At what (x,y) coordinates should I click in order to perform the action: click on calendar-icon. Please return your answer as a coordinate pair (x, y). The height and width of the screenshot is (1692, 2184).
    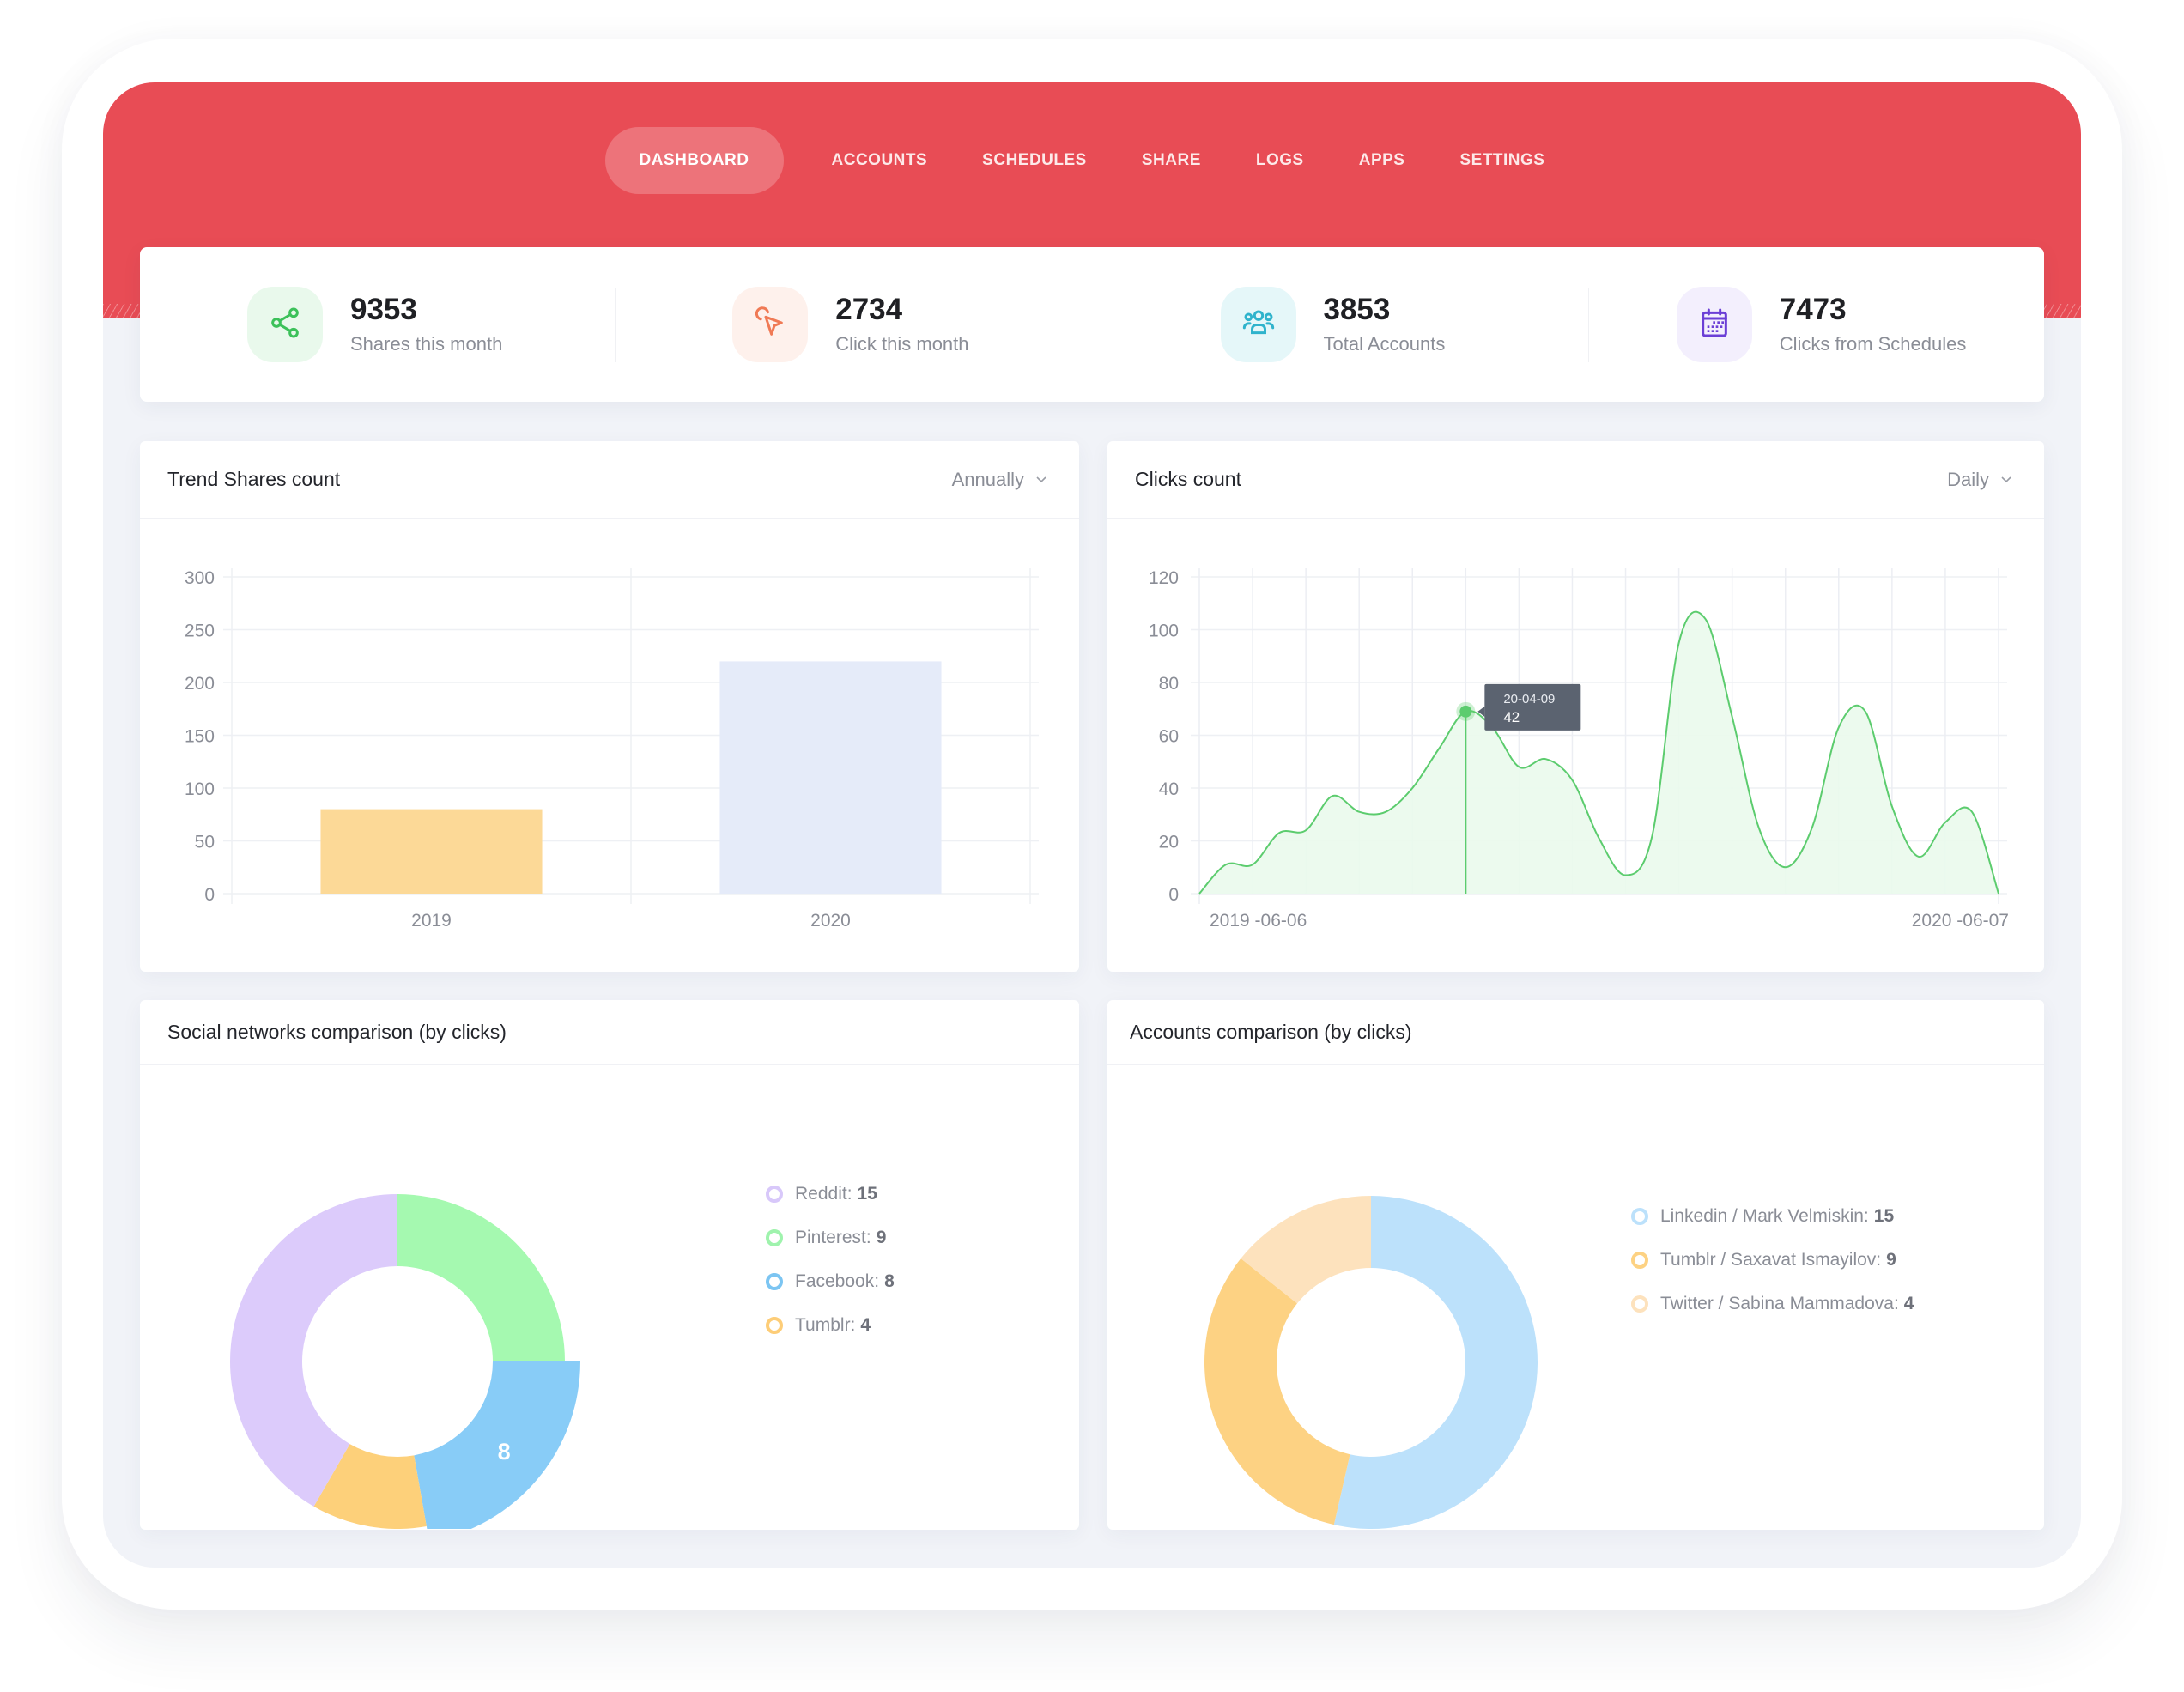
    Looking at the image, I should click on (1715, 325).